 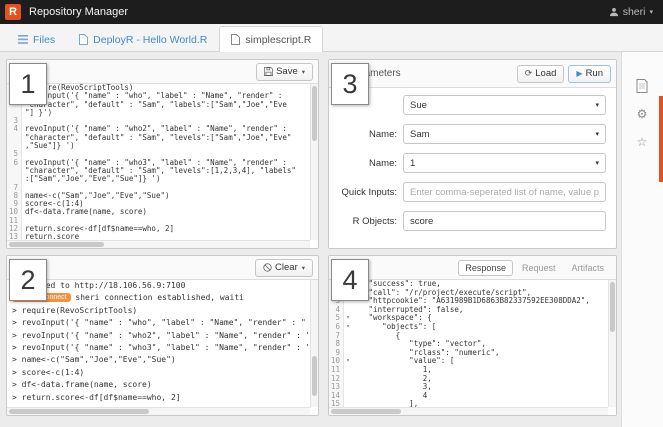 I want to click on editor-line: 10 df<-data.frame(name, score), so click(x=158, y=212).